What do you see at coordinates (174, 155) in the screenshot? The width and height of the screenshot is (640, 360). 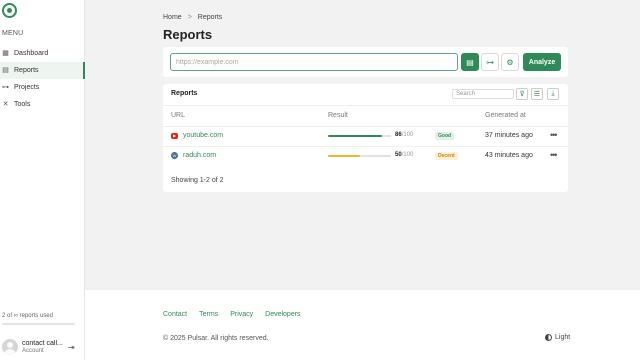 I see `wordpress-icon: W` at bounding box center [174, 155].